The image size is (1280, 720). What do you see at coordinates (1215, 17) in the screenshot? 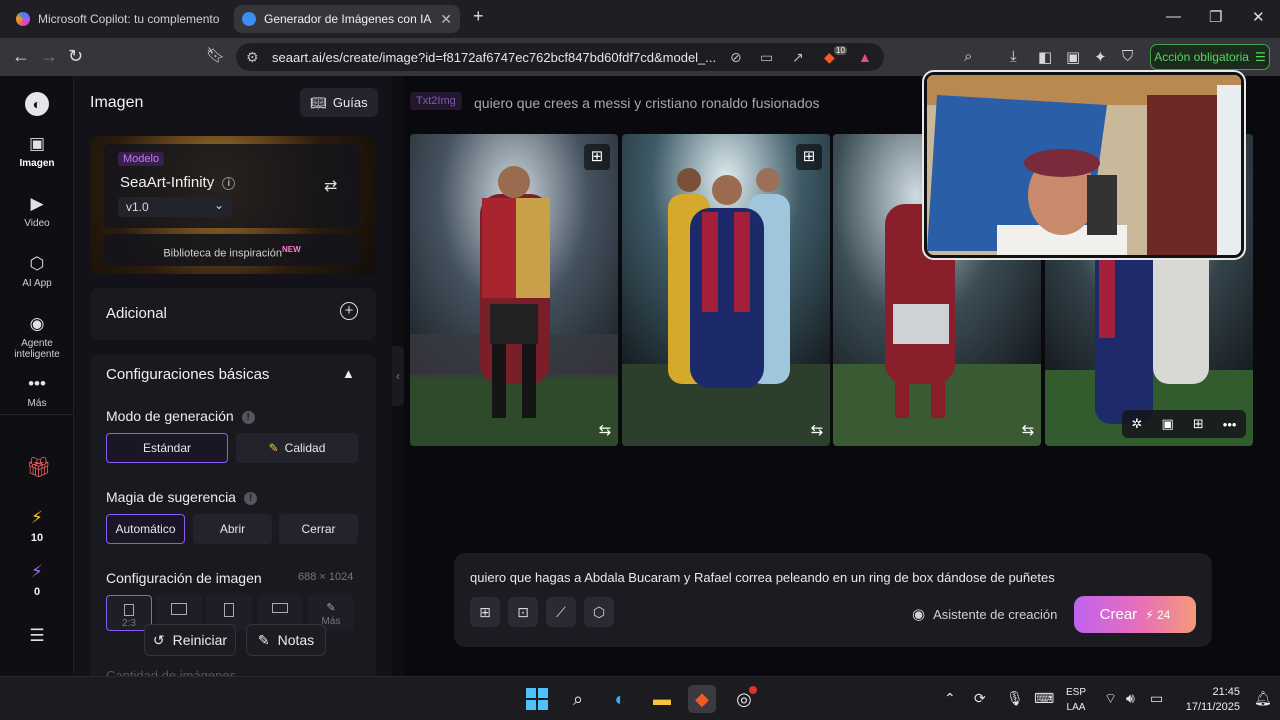
I see `maximize-icon: ❐` at bounding box center [1215, 17].